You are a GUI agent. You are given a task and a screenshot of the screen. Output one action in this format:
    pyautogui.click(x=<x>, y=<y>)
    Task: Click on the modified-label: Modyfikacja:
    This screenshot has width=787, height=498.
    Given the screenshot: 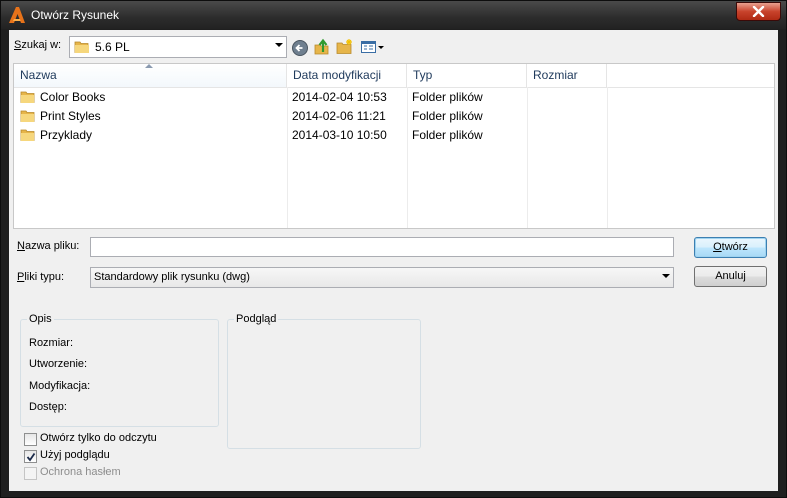 What is the action you would take?
    pyautogui.click(x=60, y=386)
    